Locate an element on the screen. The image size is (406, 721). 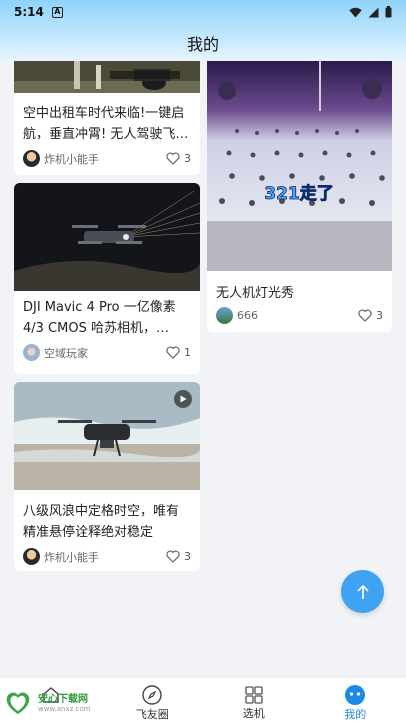
grid-icon is located at coordinates (254, 694).